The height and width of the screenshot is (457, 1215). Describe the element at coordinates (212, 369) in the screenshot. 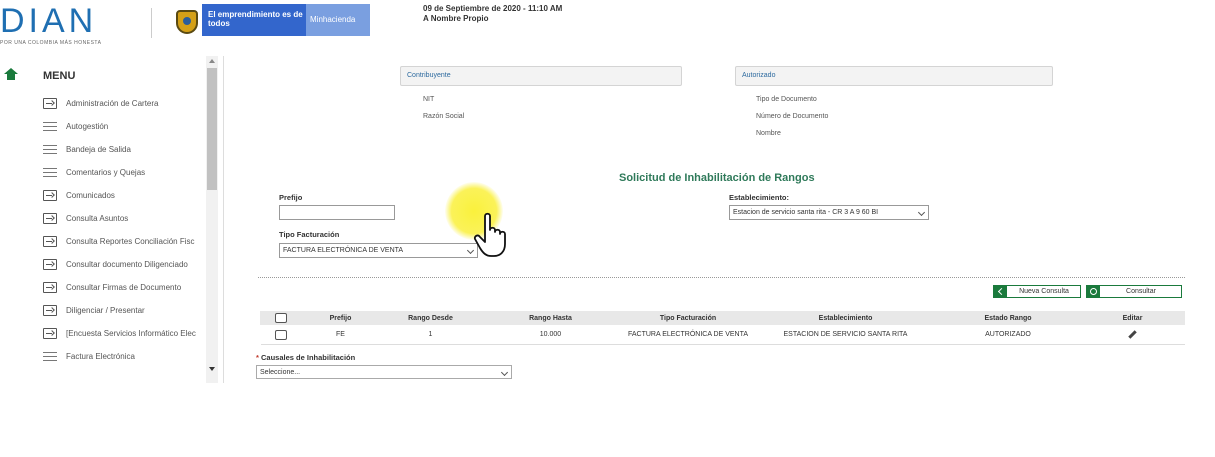

I see `scroll-down-icon` at that location.